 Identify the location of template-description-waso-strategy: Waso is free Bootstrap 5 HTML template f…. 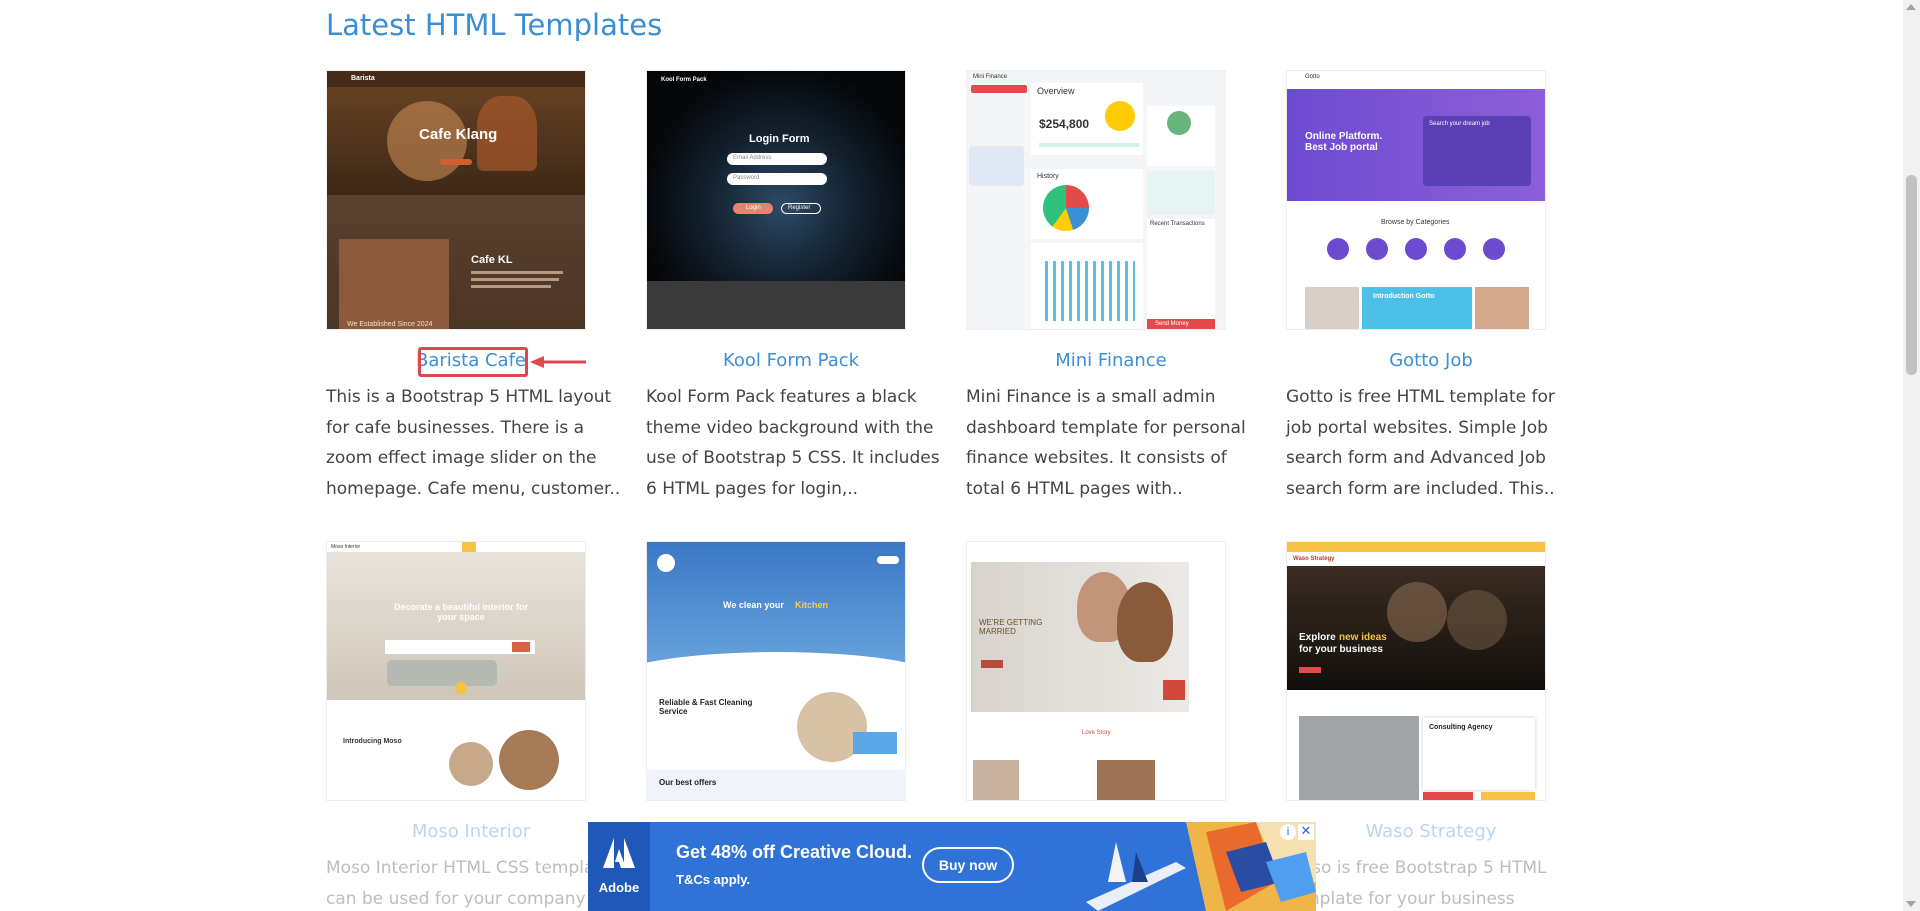
(1416, 883).